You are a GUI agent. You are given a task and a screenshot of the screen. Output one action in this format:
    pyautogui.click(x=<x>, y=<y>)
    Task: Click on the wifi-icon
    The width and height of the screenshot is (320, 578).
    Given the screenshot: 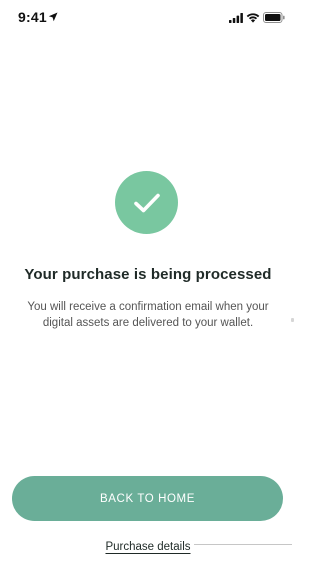 What is the action you would take?
    pyautogui.click(x=253, y=18)
    